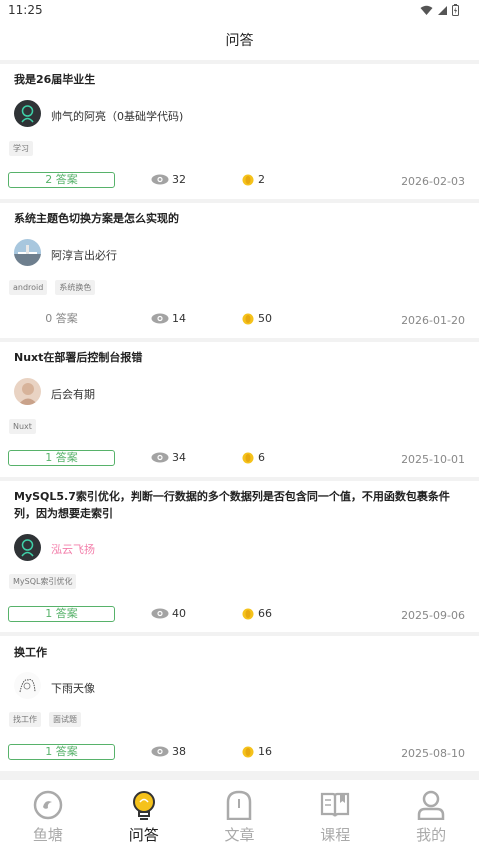 The height and width of the screenshot is (852, 479). I want to click on answers-button: 2 答案, so click(61, 180).